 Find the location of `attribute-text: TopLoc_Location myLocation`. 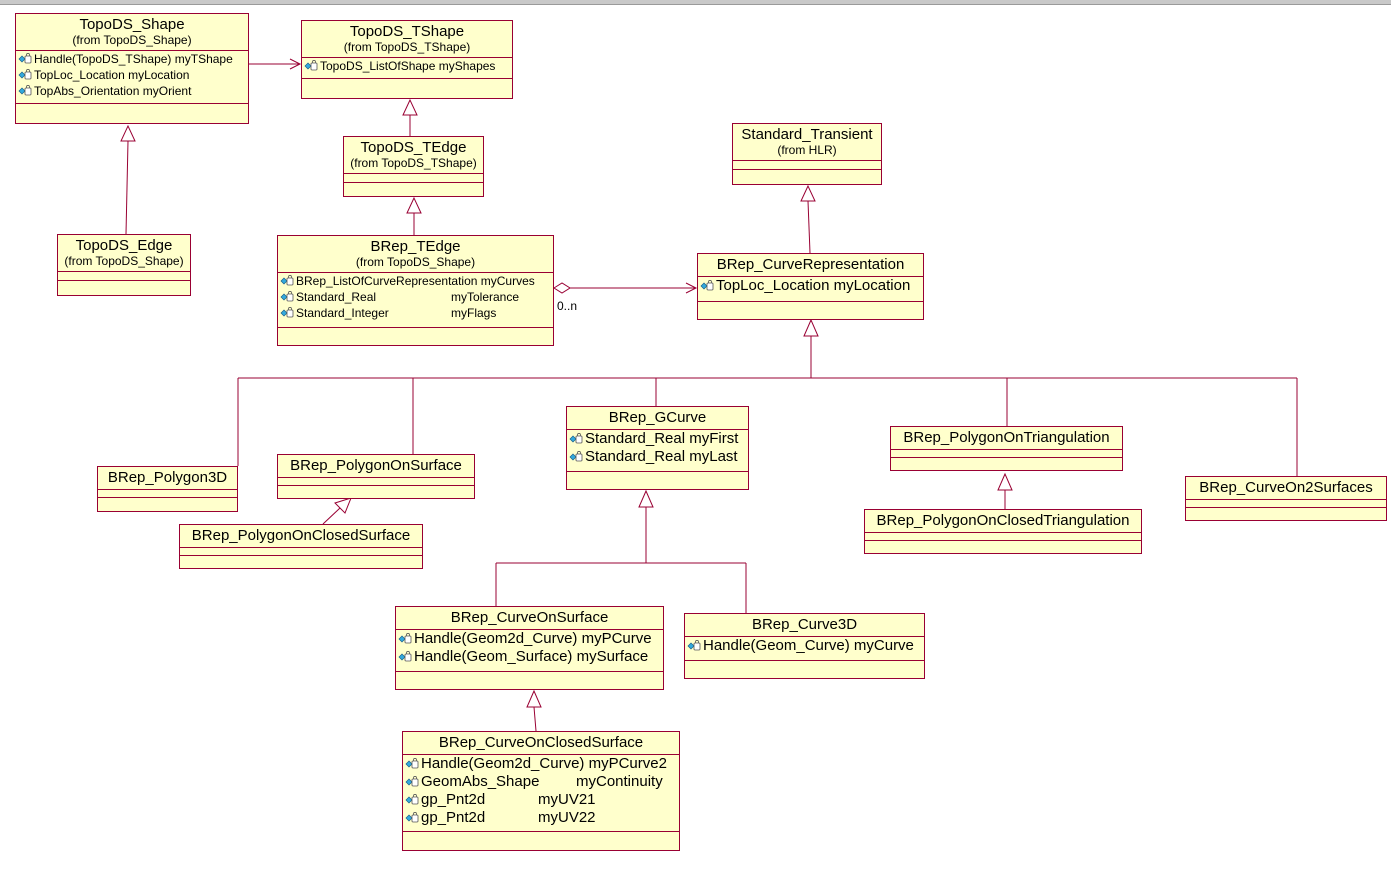

attribute-text: TopLoc_Location myLocation is located at coordinates (112, 75).